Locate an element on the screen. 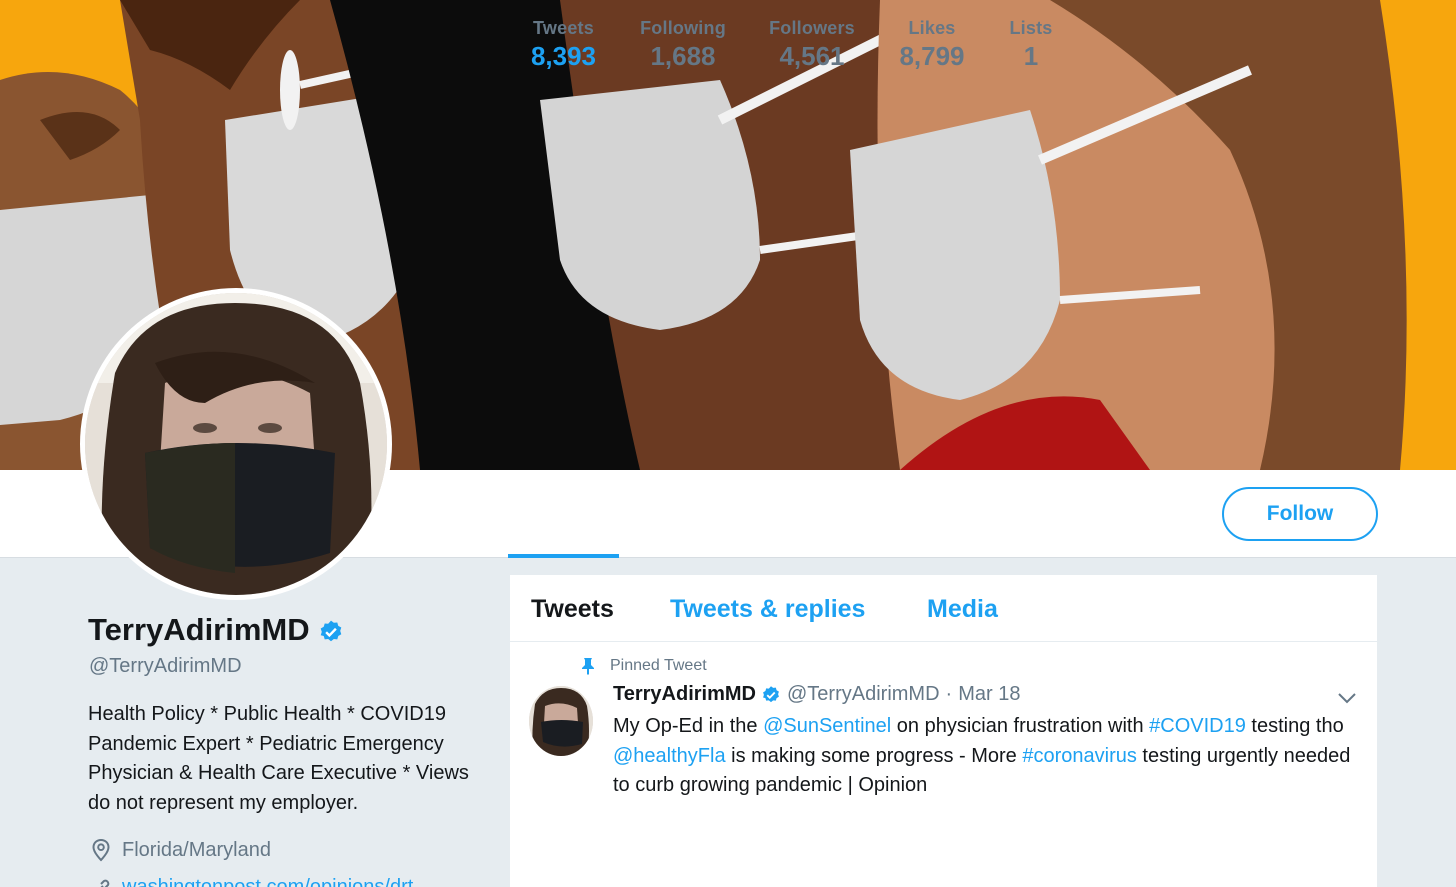  timeline-tabs: Tweets Tweets & replies Media is located at coordinates (943, 608).